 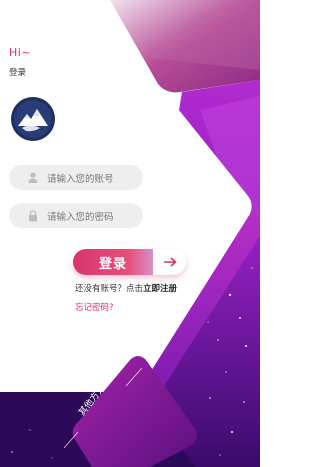 I want to click on mountain-logo-icon, so click(x=33, y=119).